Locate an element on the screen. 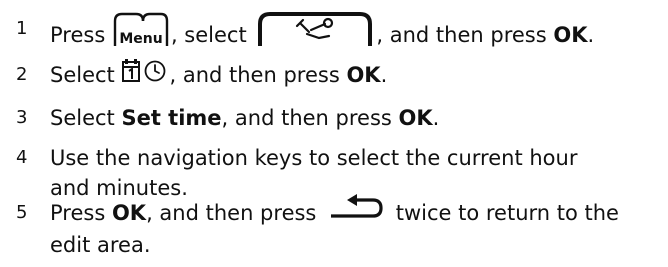  menu-softkey-icon: Menu is located at coordinates (141, 33).